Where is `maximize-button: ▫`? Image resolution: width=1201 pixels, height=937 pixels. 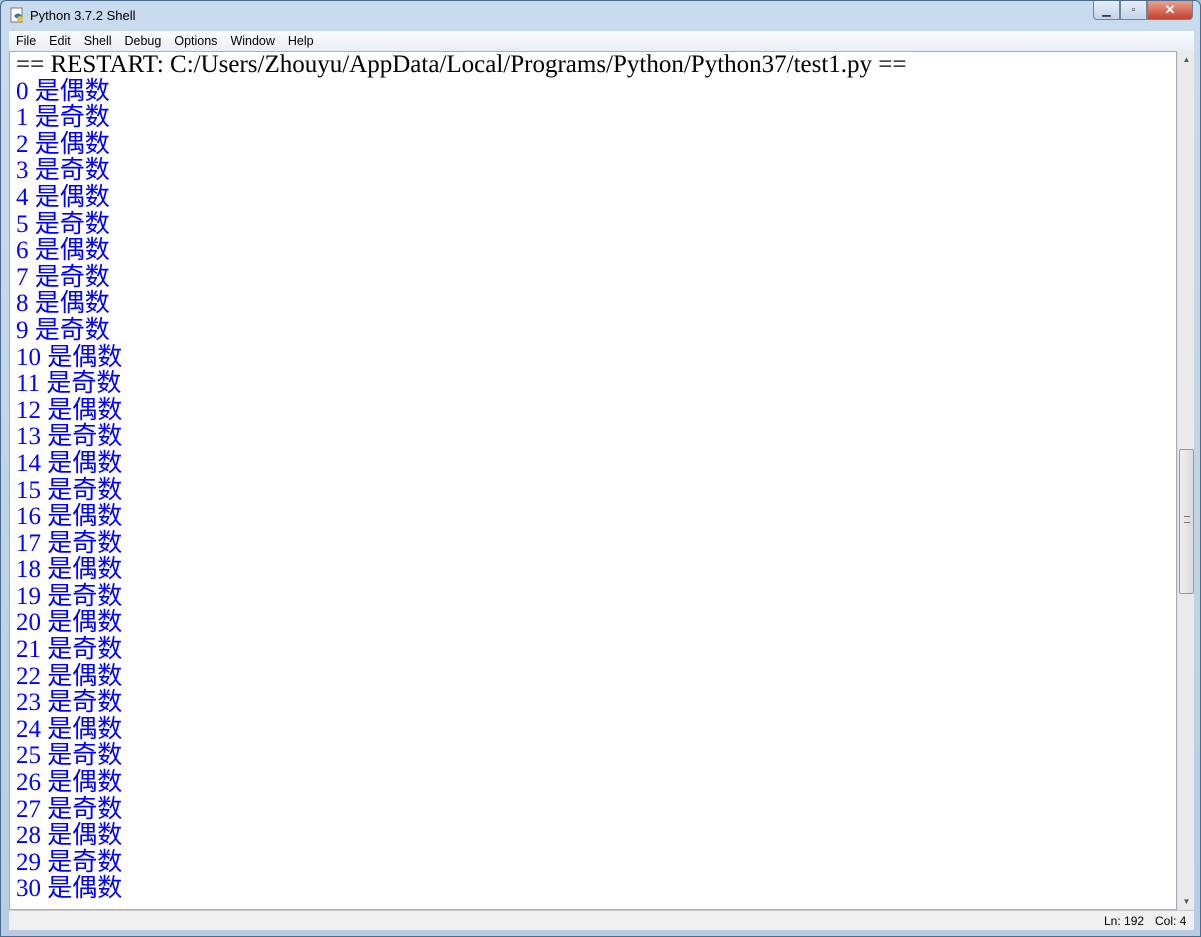
maximize-button: ▫ is located at coordinates (1133, 10).